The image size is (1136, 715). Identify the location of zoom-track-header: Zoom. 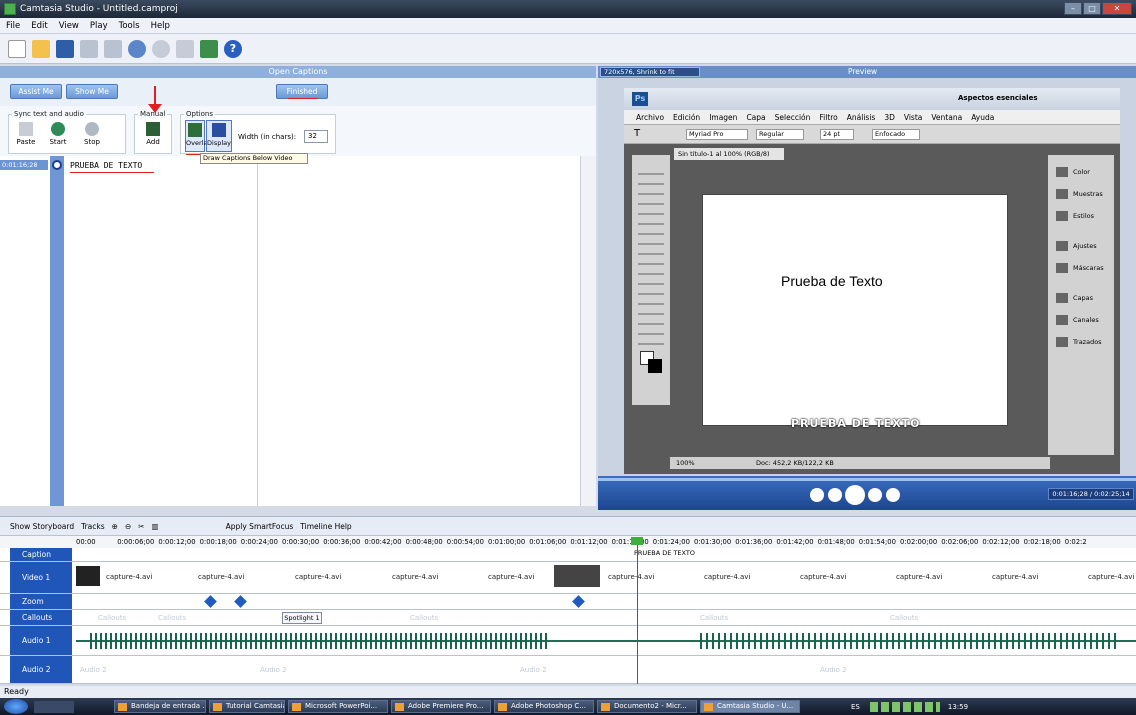
(41, 601).